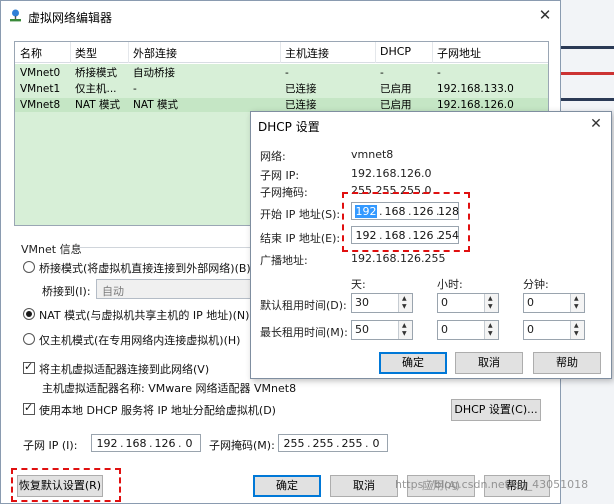  I want to click on ip-octet: 192, so click(107, 443).